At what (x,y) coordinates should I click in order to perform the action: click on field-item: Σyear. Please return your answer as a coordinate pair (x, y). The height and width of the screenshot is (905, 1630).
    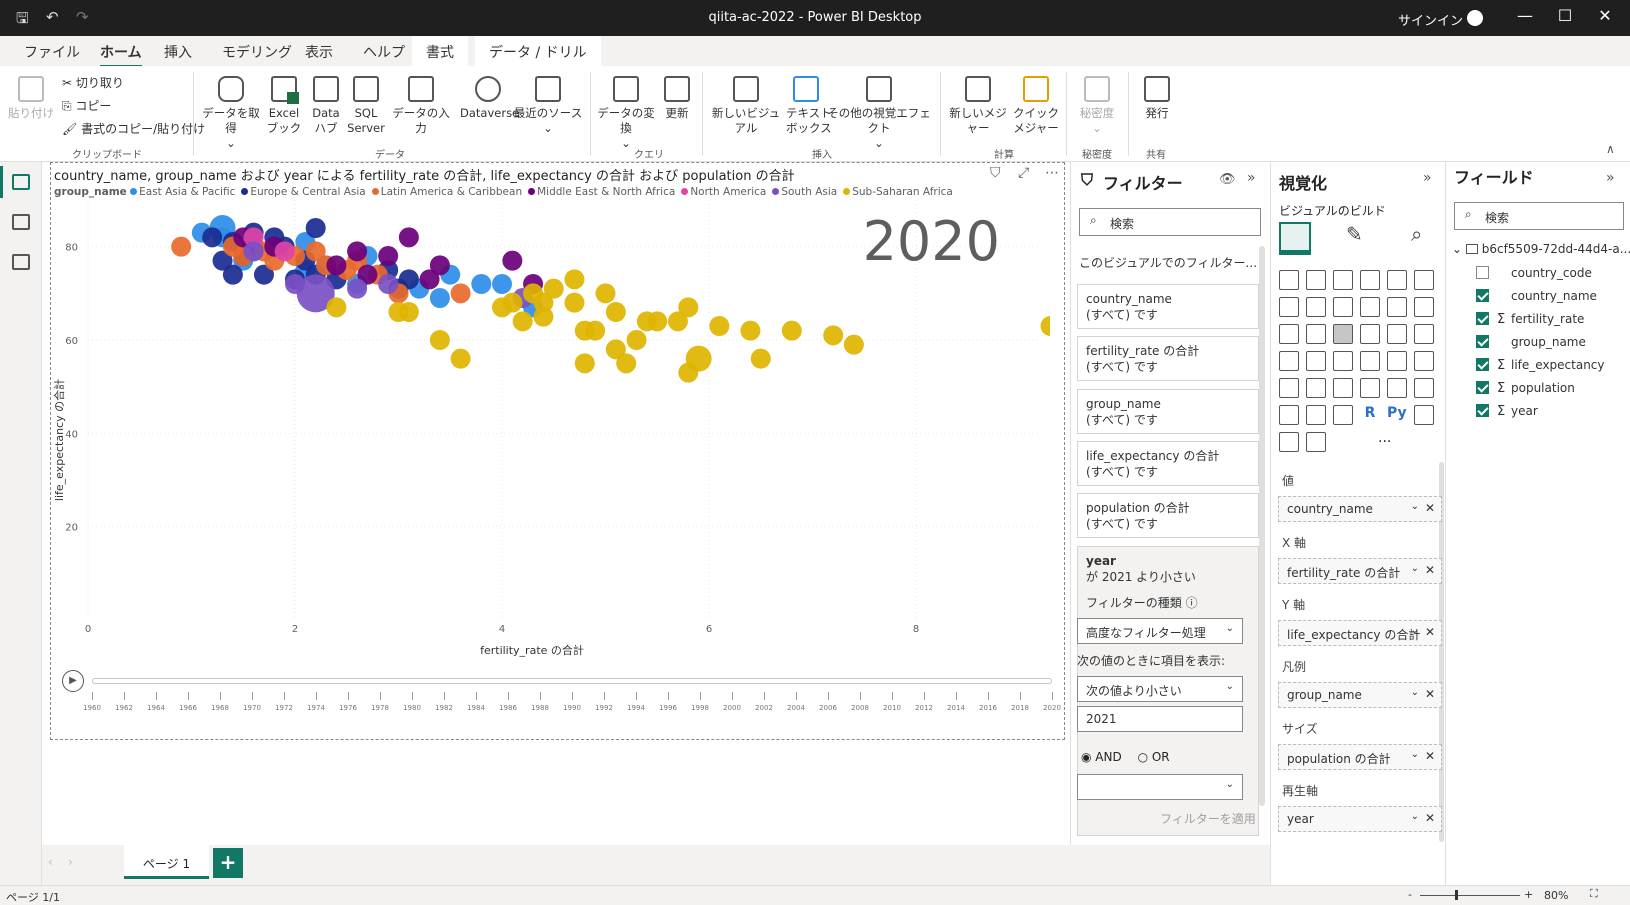
    Looking at the image, I should click on (1507, 411).